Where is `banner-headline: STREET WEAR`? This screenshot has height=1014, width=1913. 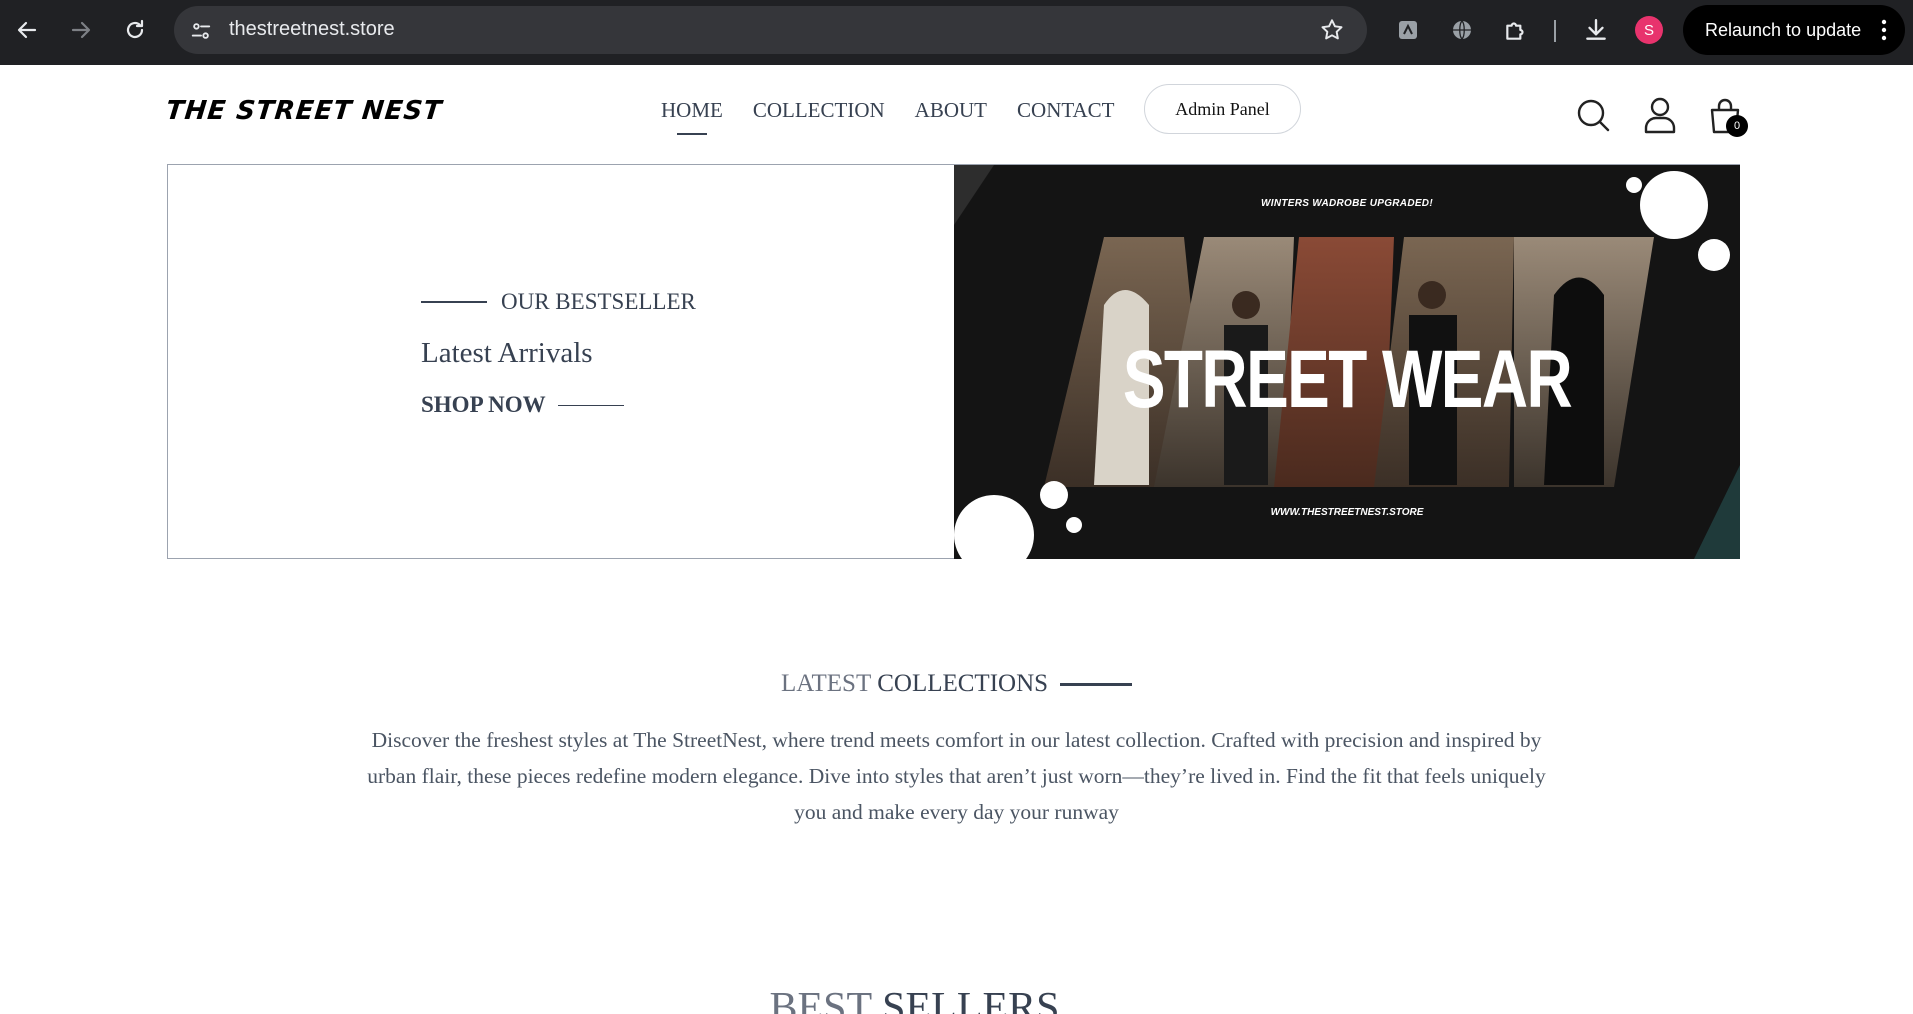 banner-headline: STREET WEAR is located at coordinates (1347, 379).